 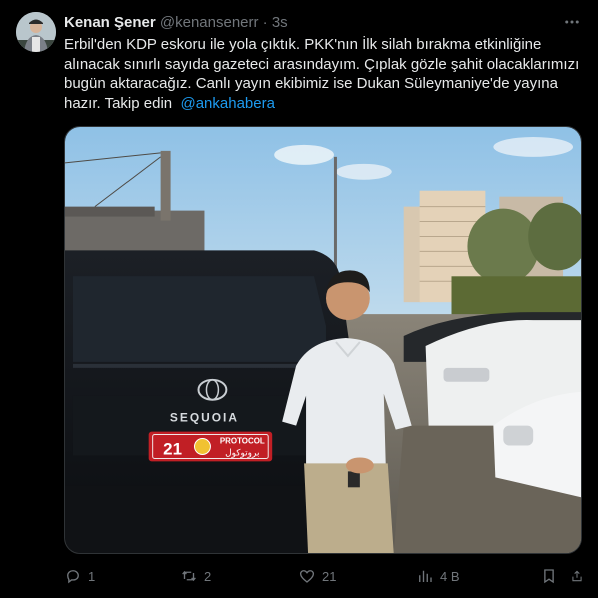 I want to click on views-button: 4 B, so click(x=478, y=576).